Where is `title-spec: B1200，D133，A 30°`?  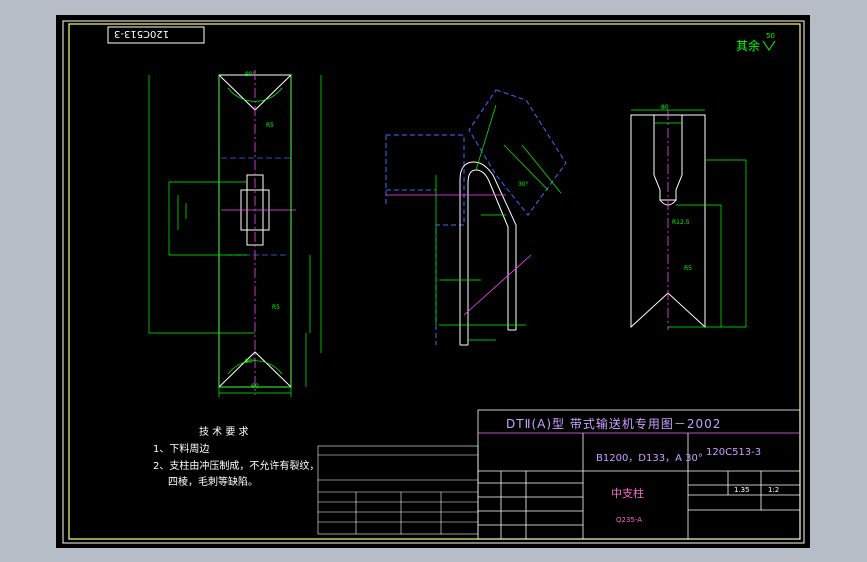 title-spec: B1200，D133，A 30° is located at coordinates (649, 458).